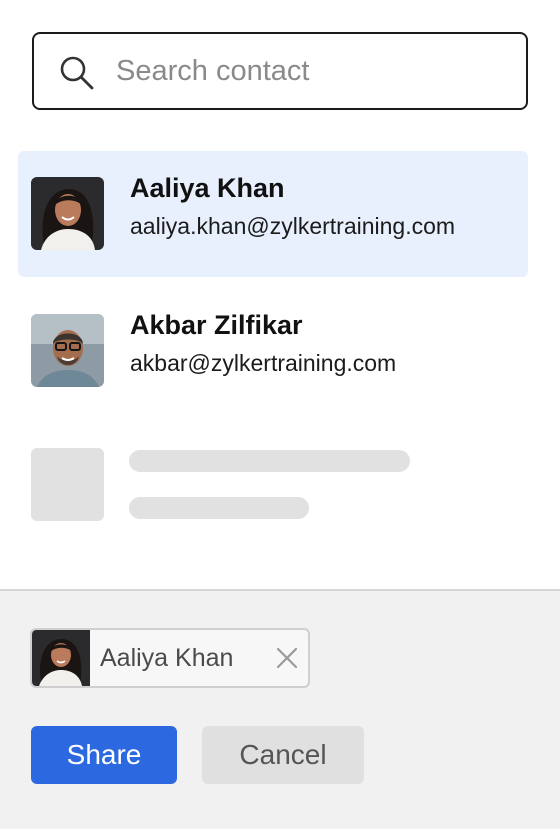 This screenshot has height=829, width=560. Describe the element at coordinates (293, 226) in the screenshot. I see `contact-email: aaliya.khan@zylkertraining.com` at that location.